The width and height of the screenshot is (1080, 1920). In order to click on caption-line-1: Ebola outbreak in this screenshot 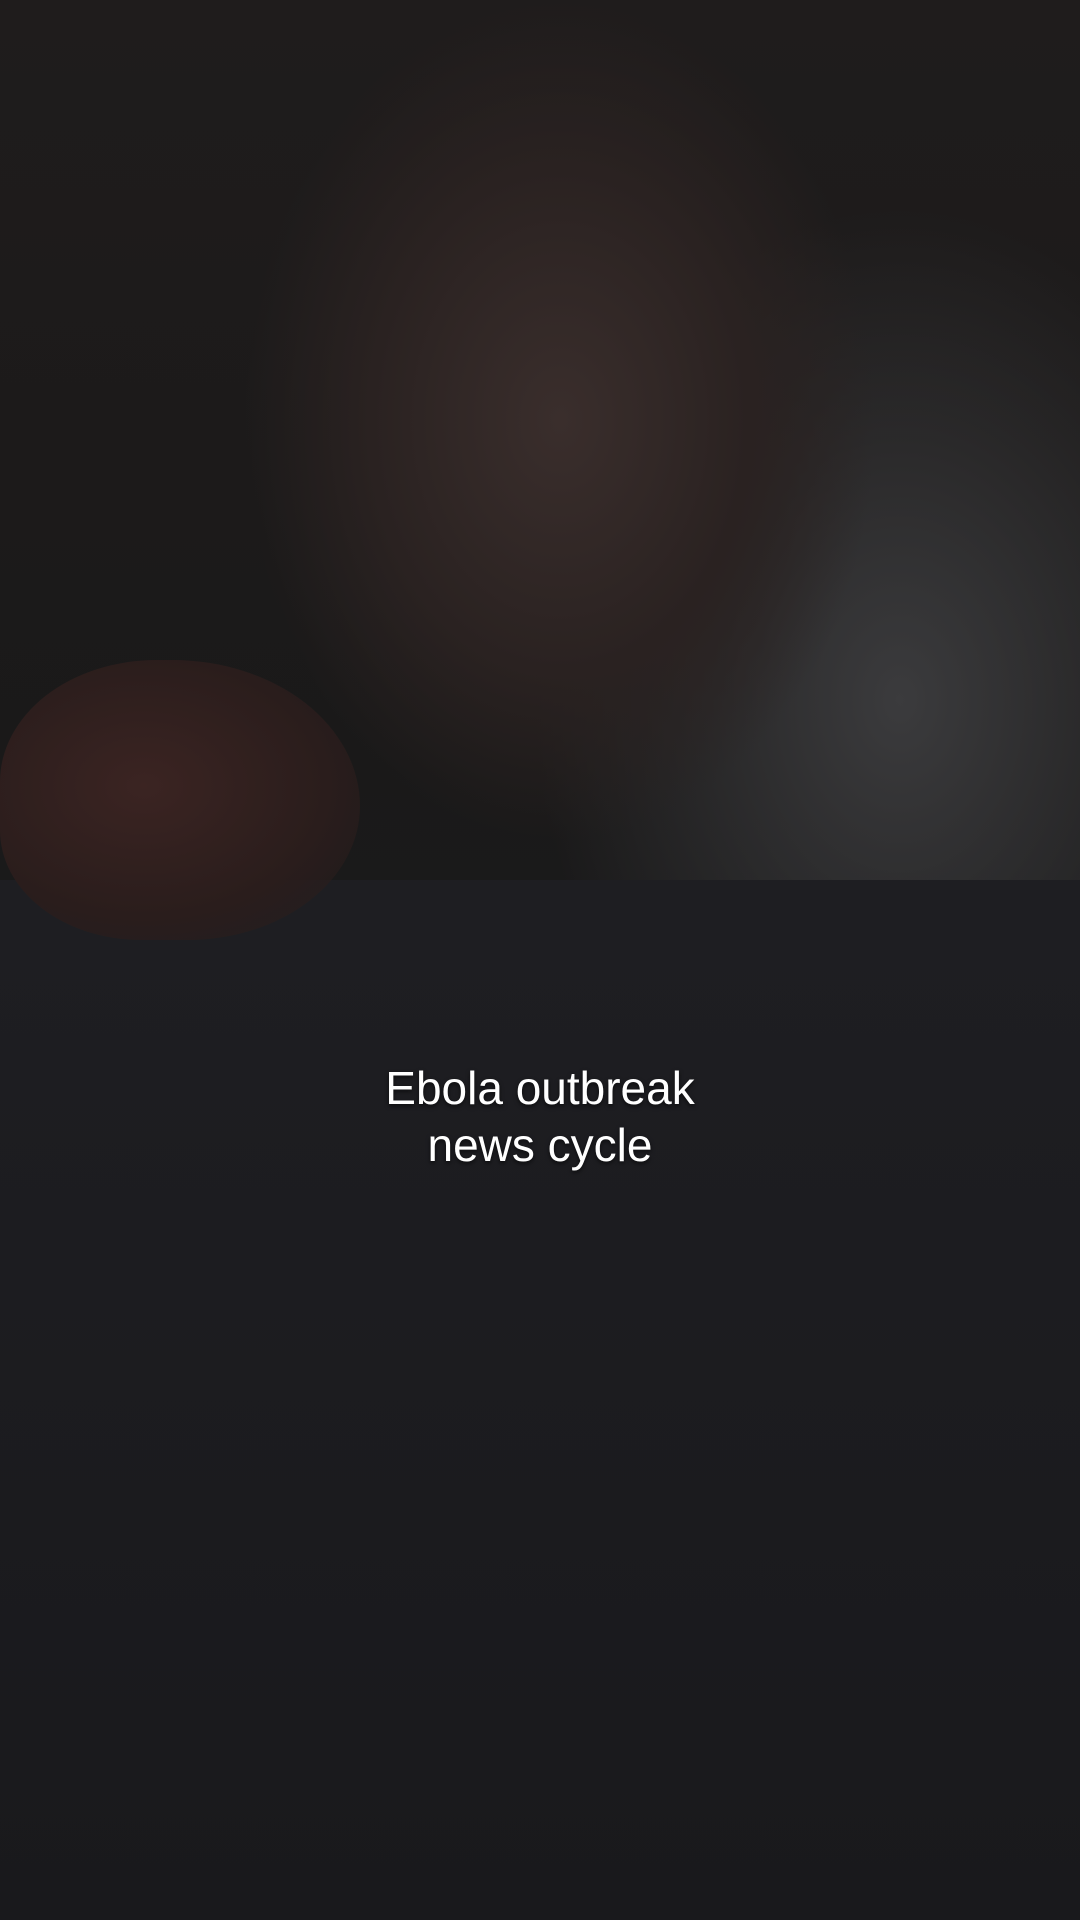, I will do `click(540, 1088)`.